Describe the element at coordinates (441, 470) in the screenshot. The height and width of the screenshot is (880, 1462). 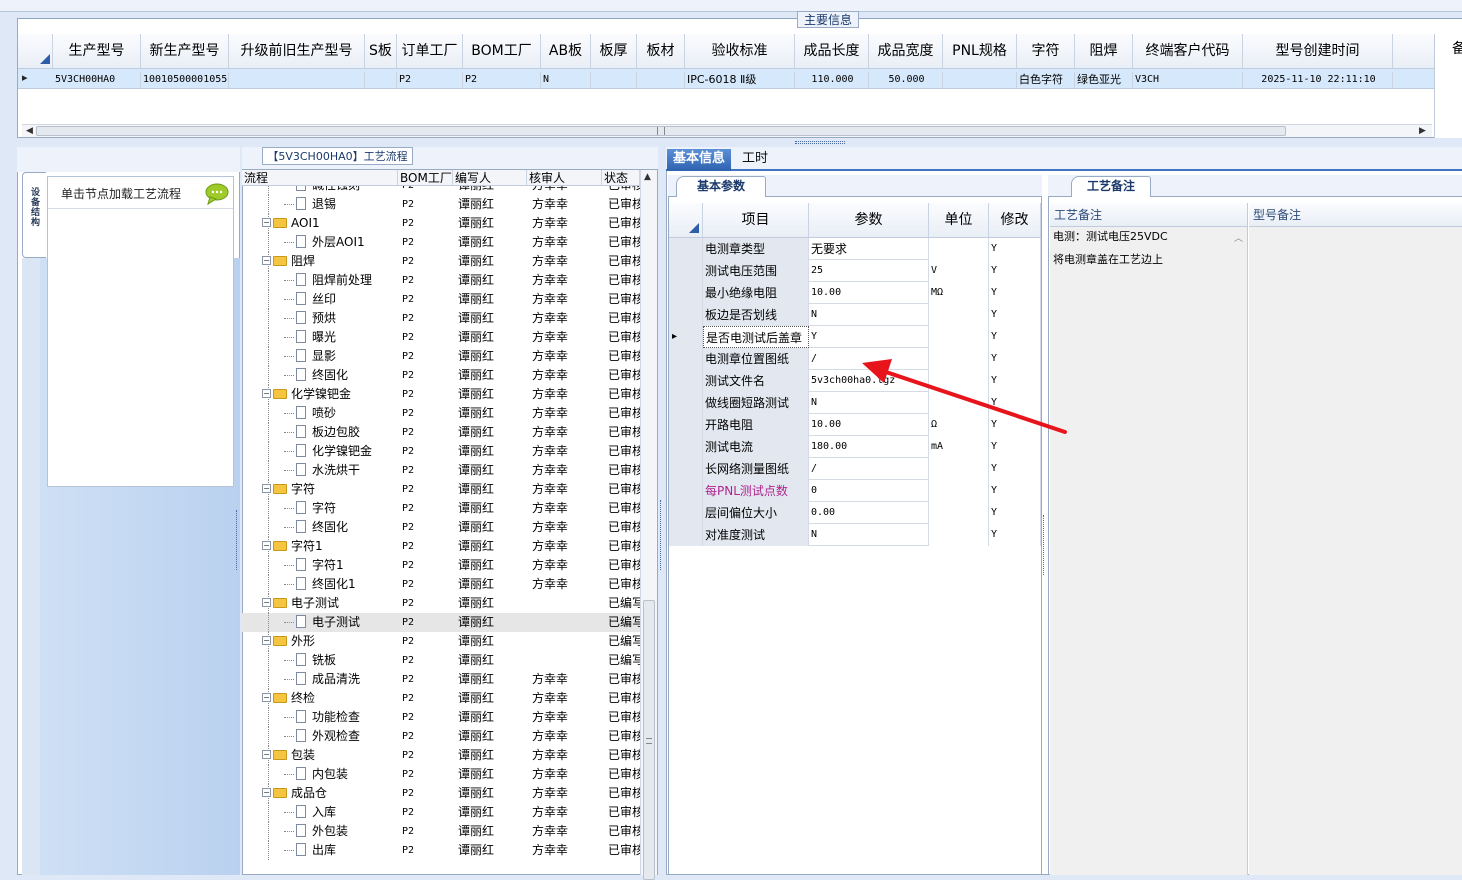
I see `flow-row: 水洗烘干 P2 谭丽红 方幸幸 已审核` at that location.